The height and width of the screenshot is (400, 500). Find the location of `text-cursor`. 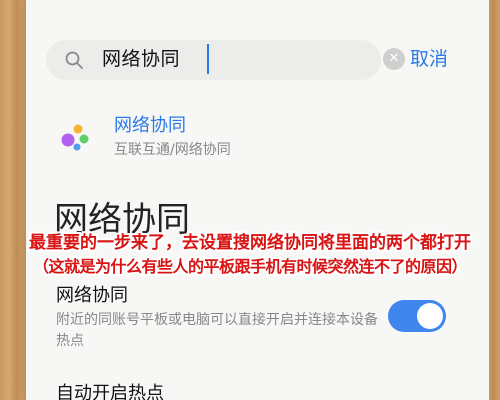

text-cursor is located at coordinates (208, 59).